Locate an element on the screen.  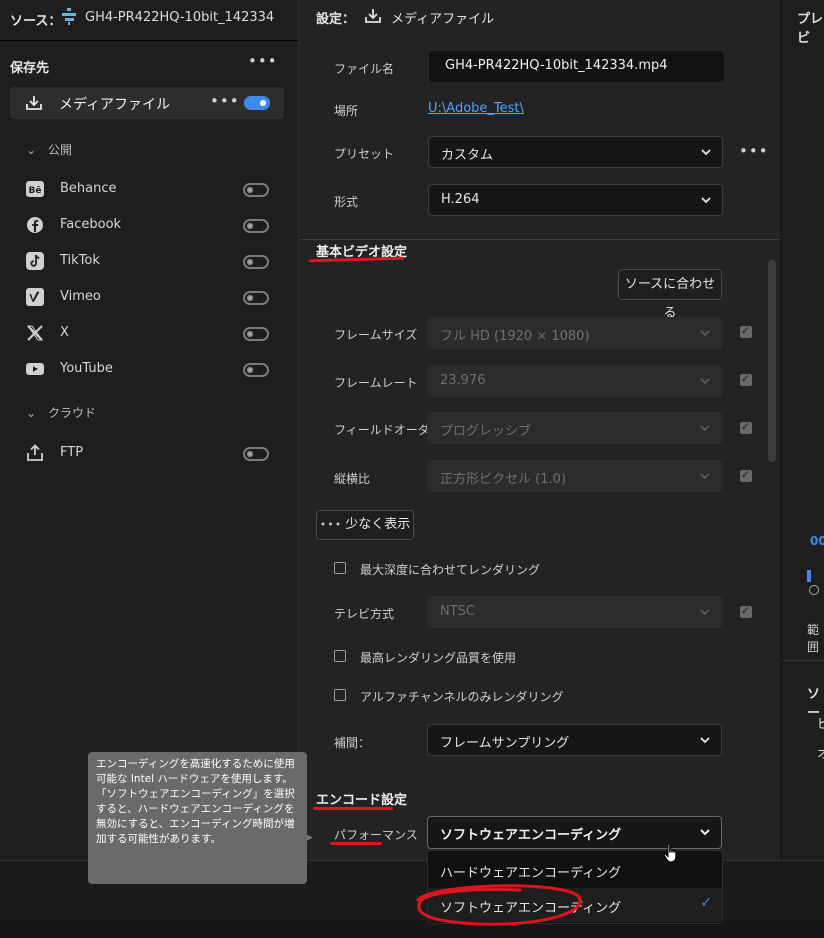
in-point-handle is located at coordinates (814, 590).